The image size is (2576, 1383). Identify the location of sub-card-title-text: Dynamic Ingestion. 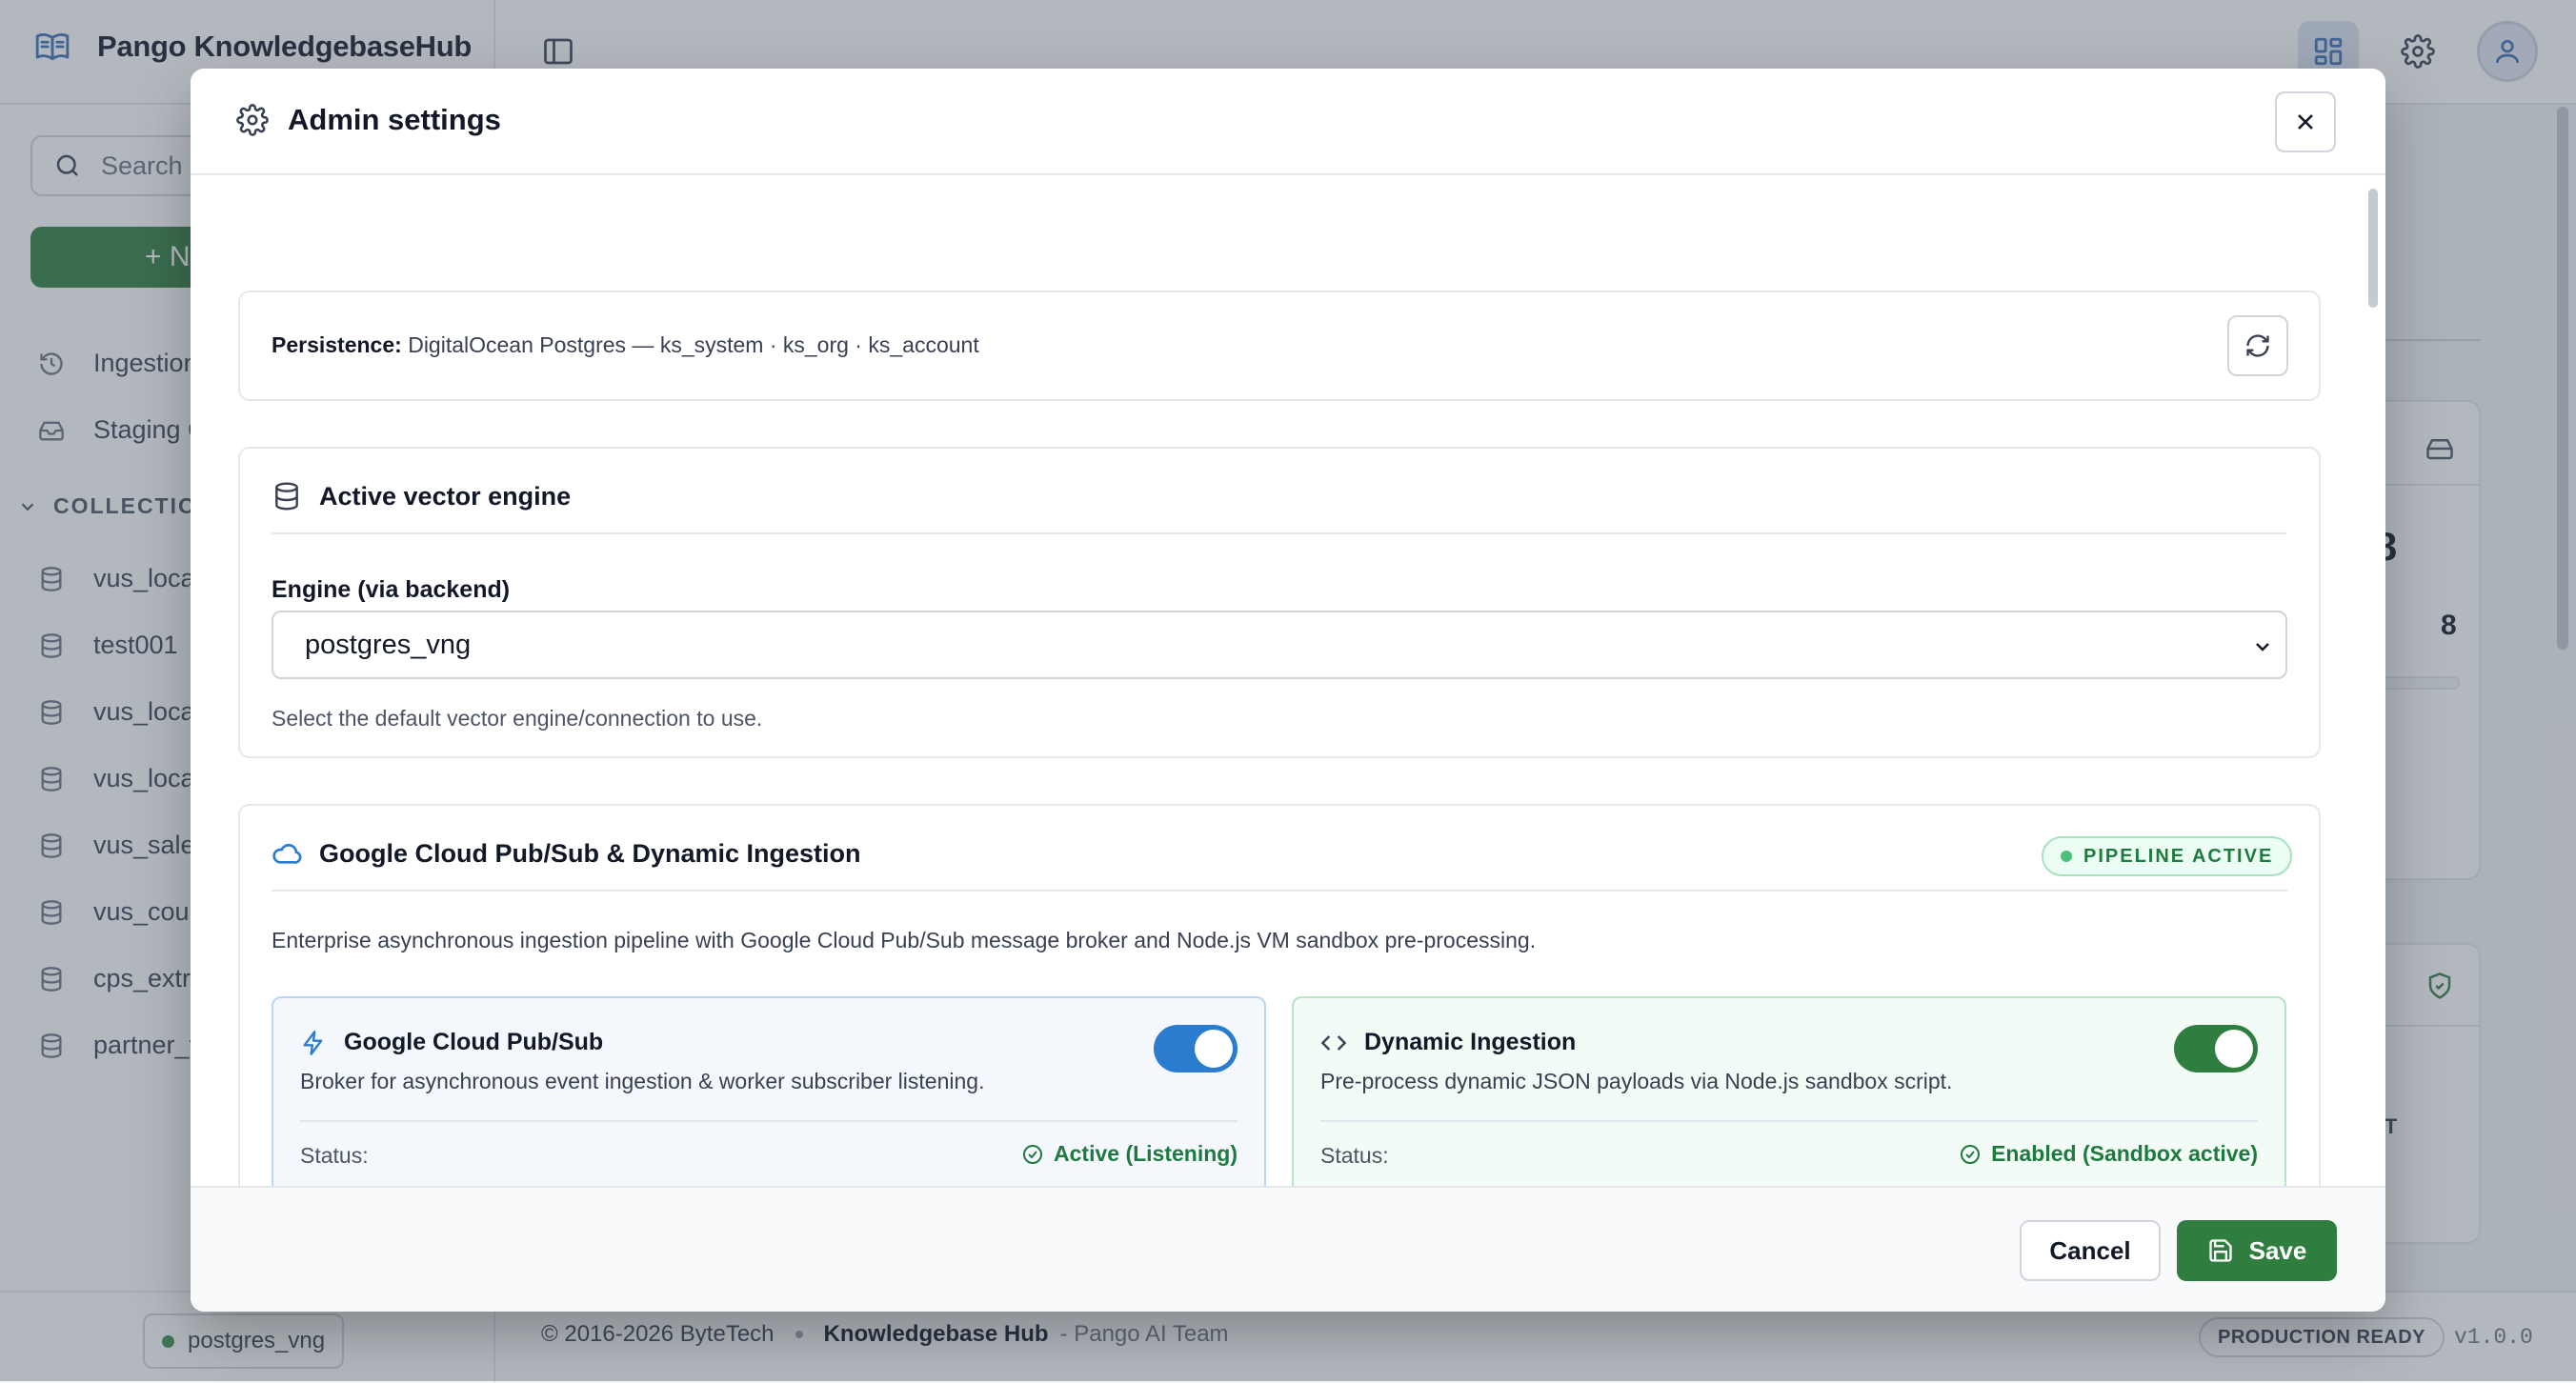
(1470, 1042).